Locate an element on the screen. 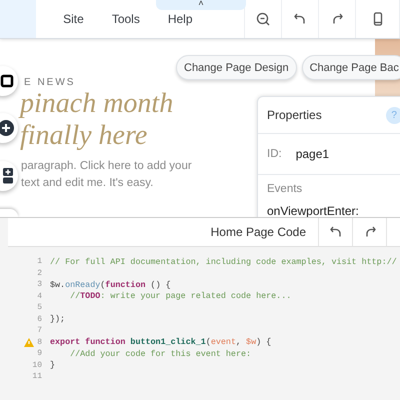 The image size is (400, 400). section-label: E NEWS is located at coordinates (50, 82).